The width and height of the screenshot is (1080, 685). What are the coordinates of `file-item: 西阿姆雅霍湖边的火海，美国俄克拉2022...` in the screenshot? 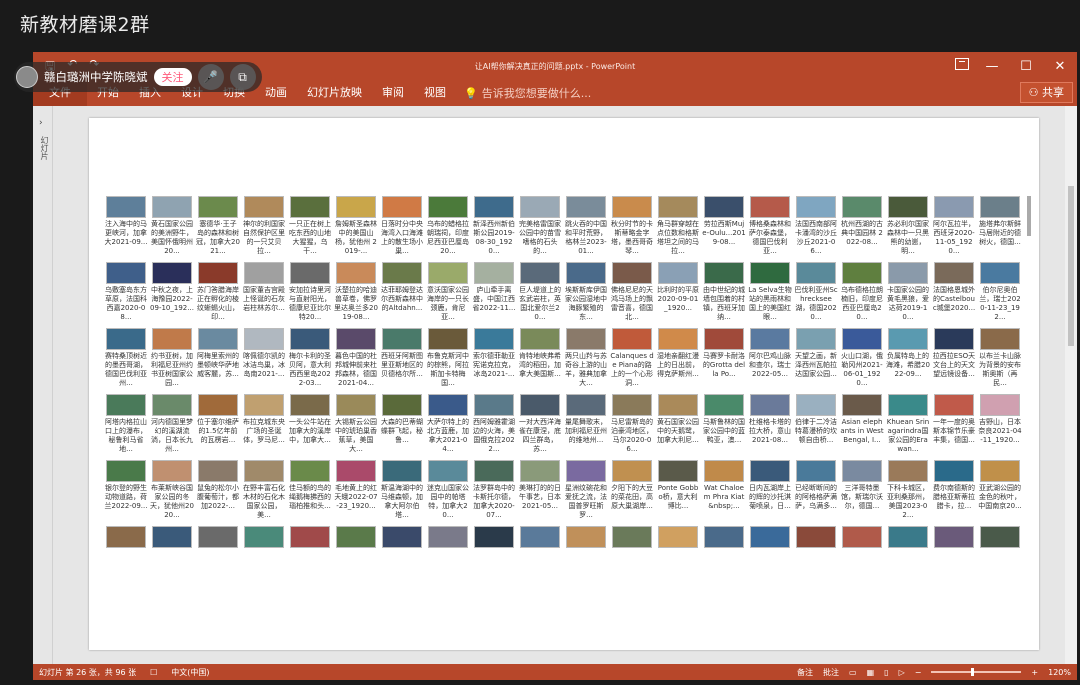 It's located at (494, 427).